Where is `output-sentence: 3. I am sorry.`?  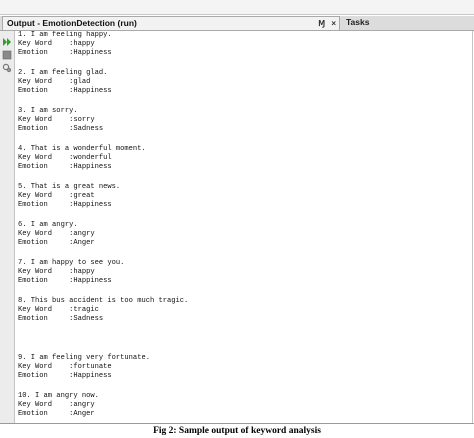
output-sentence: 3. I am sorry. is located at coordinates (48, 111).